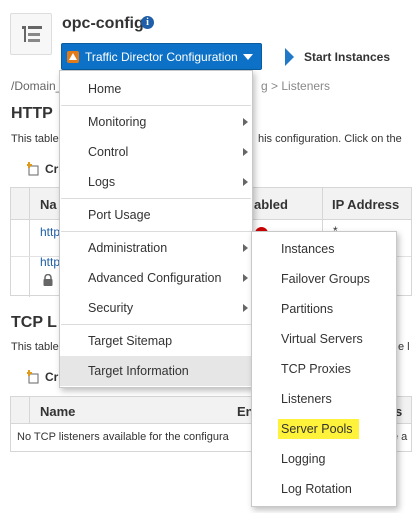 The height and width of the screenshot is (513, 412). I want to click on menu-button-label: Traffic Director Configuration, so click(161, 56).